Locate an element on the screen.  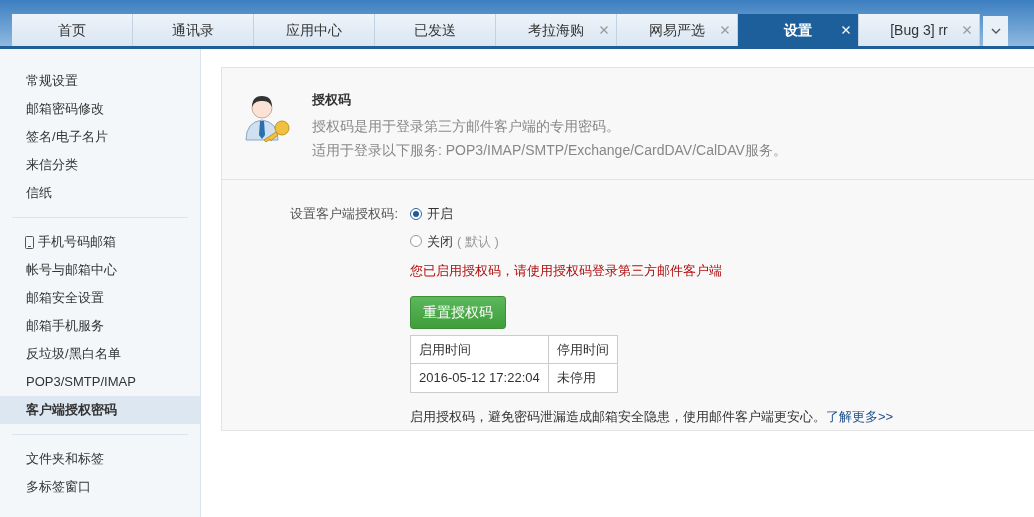
sidebar-item: 客户端授权密码 is located at coordinates (100, 410).